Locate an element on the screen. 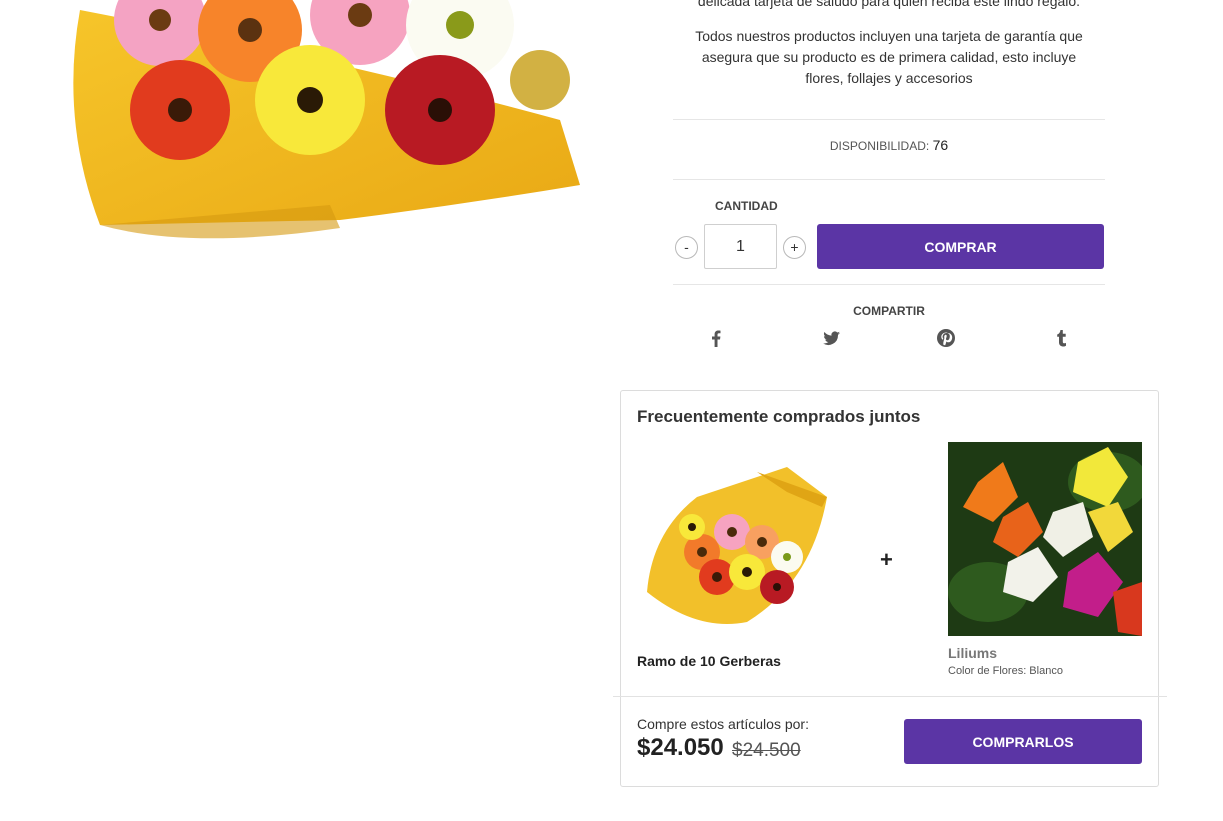 Image resolution: width=1223 pixels, height=821 pixels. quantity-input is located at coordinates (740, 246).